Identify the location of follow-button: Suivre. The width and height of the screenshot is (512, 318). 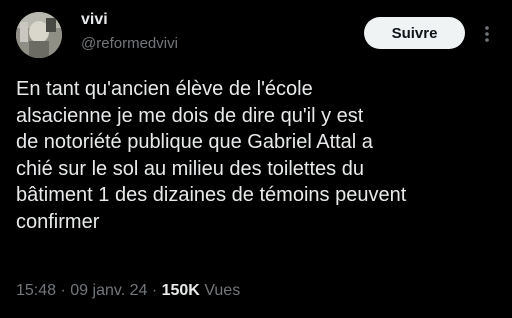
(414, 33).